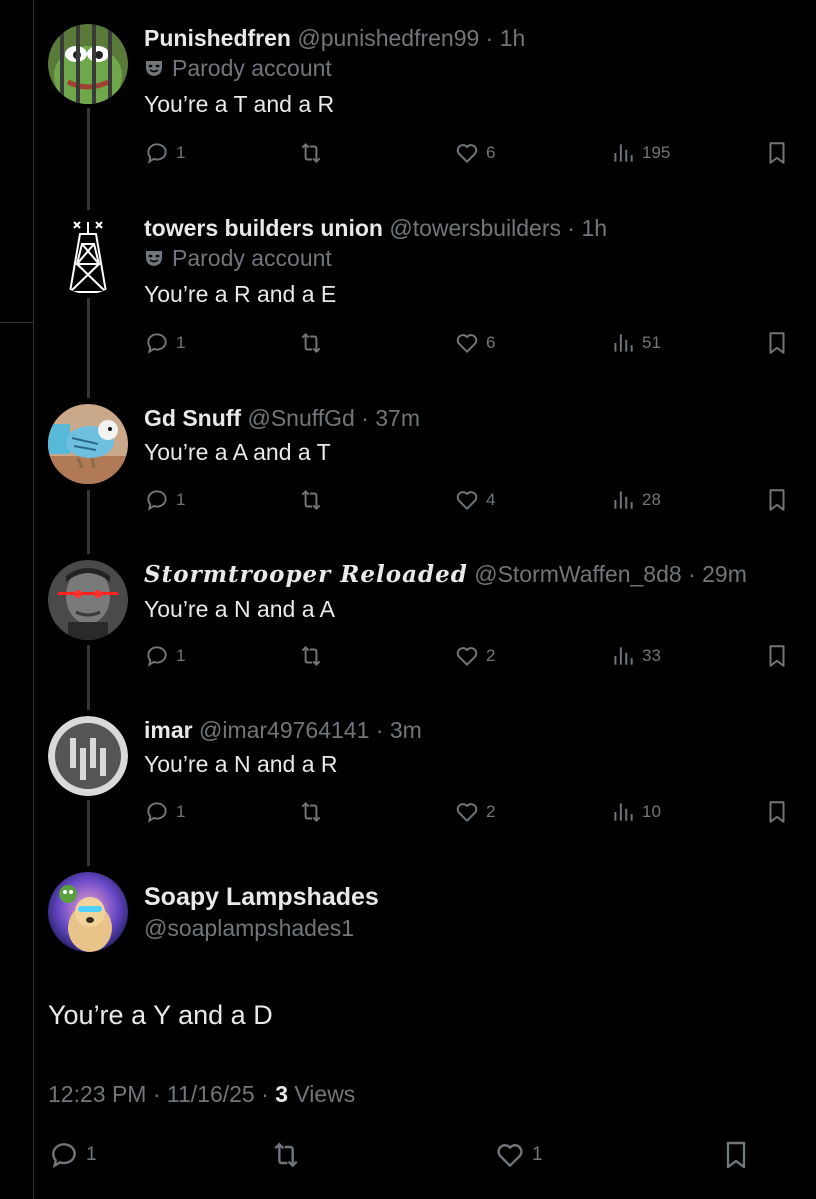  Describe the element at coordinates (537, 1154) in the screenshot. I see `like-count: 1` at that location.